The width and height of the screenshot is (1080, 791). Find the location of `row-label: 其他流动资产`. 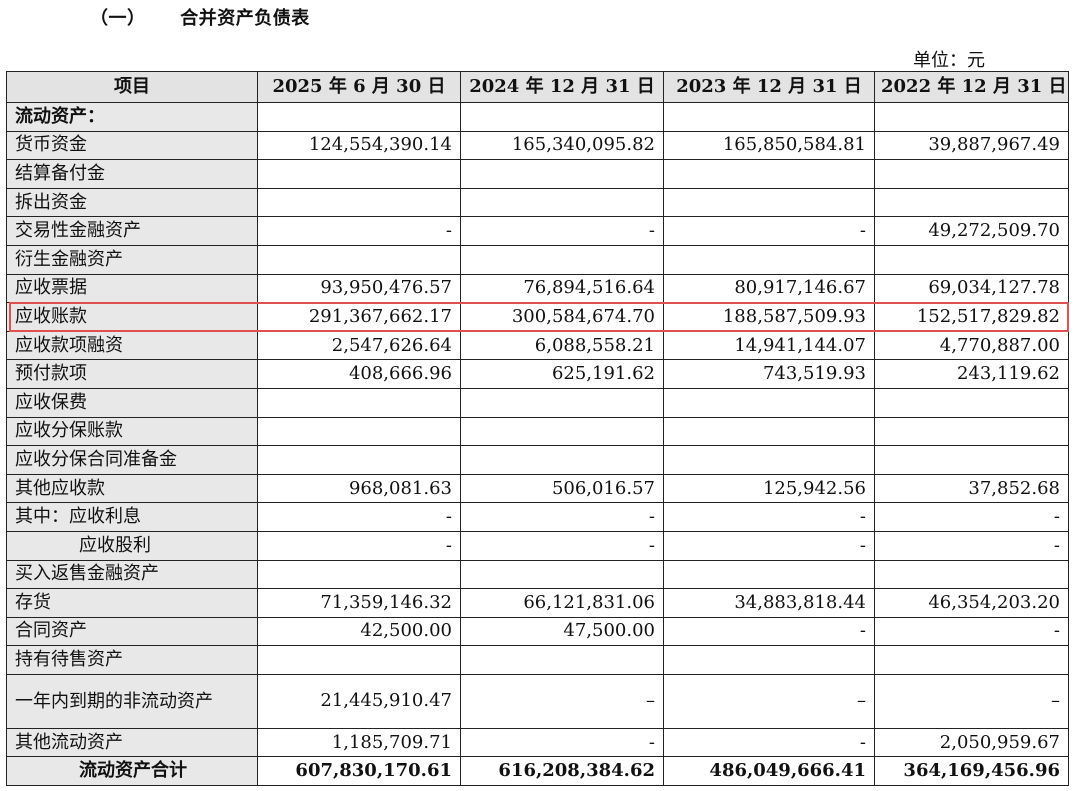

row-label: 其他流动资产 is located at coordinates (132, 742).